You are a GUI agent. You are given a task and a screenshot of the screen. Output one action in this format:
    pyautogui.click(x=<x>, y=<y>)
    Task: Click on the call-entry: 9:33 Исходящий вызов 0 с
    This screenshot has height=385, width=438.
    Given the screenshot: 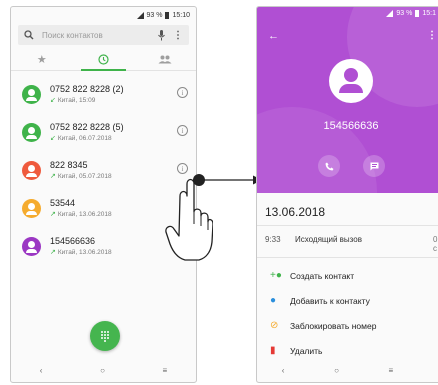 What is the action you would take?
    pyautogui.click(x=351, y=244)
    